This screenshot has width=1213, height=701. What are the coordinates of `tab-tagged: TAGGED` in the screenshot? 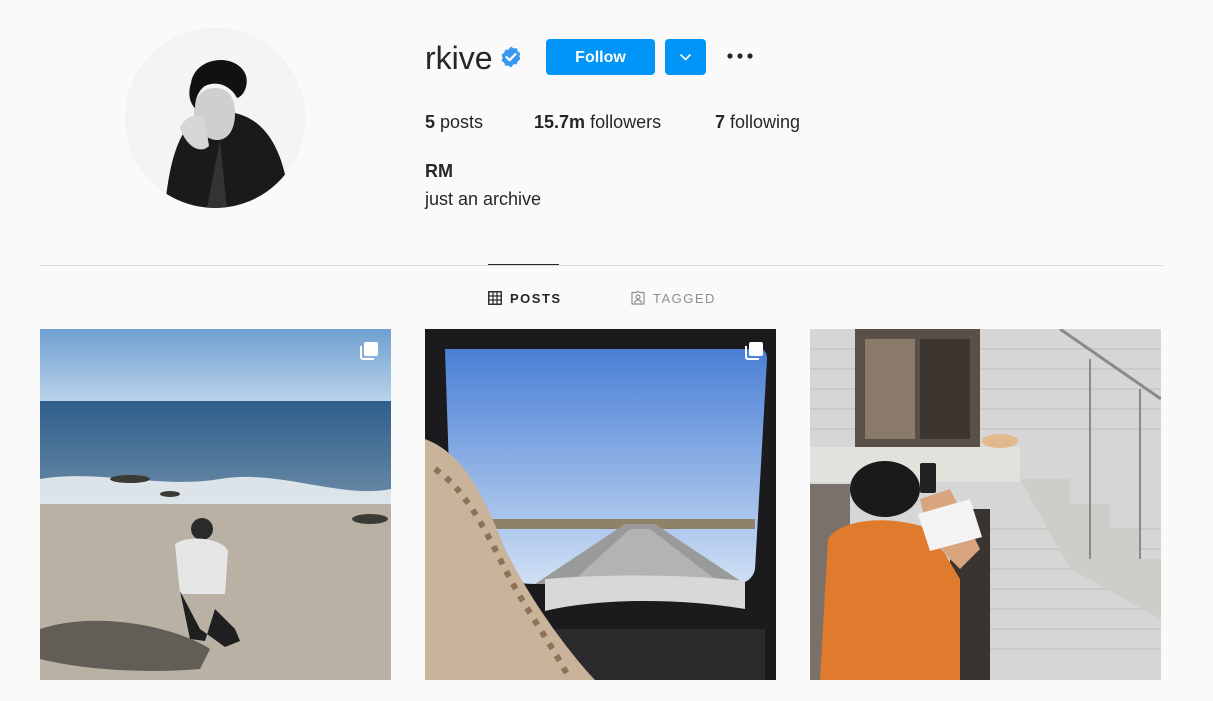 It's located at (673, 298).